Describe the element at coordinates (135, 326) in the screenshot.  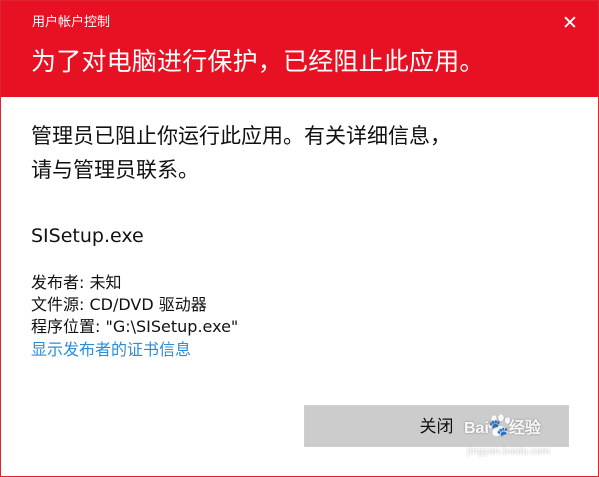
I see `program-location-line: 程序位置: "G:\SISetup.exe"` at that location.